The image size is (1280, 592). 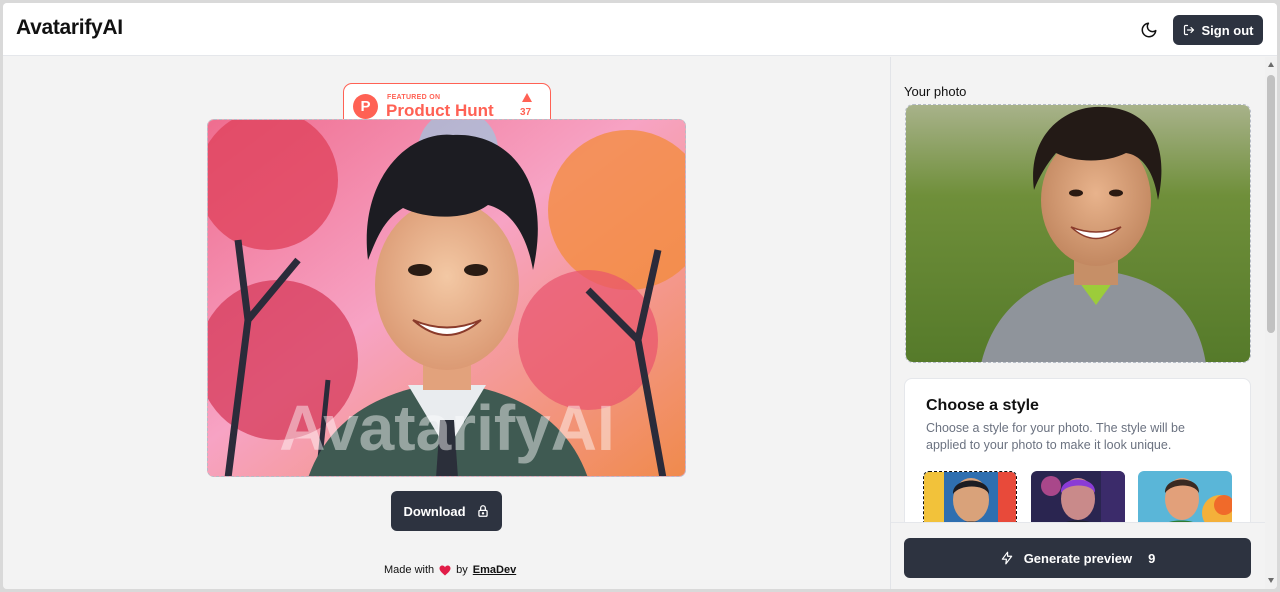 I want to click on author-link: EmaDev, so click(x=494, y=570).